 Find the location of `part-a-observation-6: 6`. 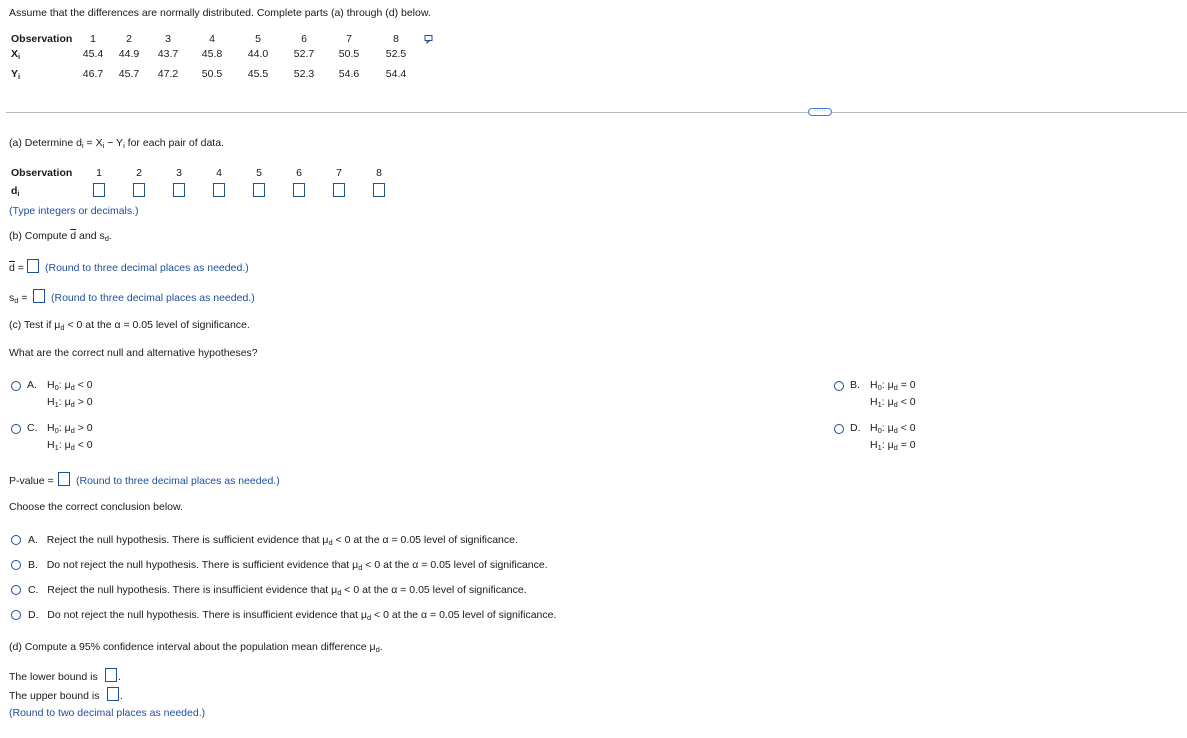

part-a-observation-6: 6 is located at coordinates (299, 173).